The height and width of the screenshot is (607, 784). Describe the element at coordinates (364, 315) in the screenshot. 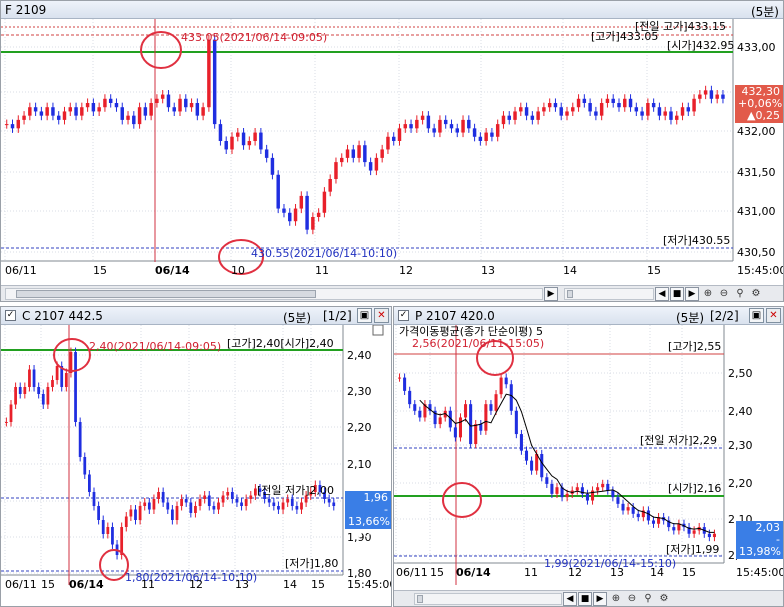

I see `call-maximize-button: ▣` at that location.